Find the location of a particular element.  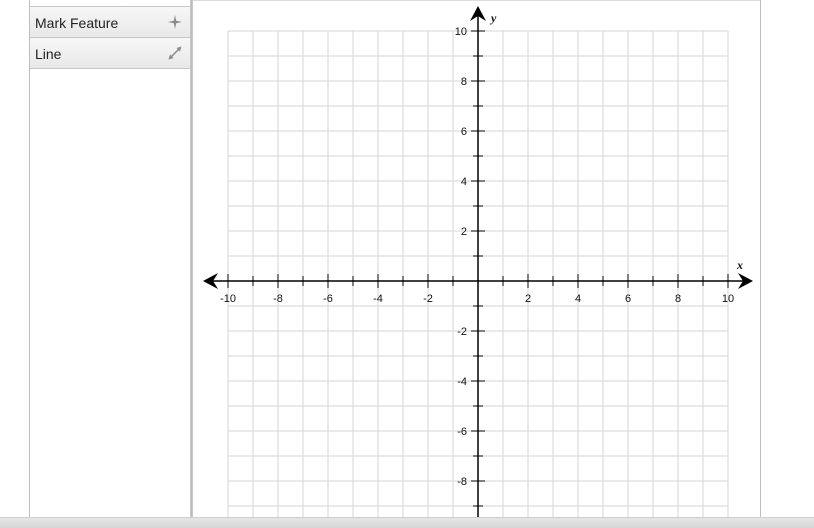

y-axis-label: y is located at coordinates (493, 18).